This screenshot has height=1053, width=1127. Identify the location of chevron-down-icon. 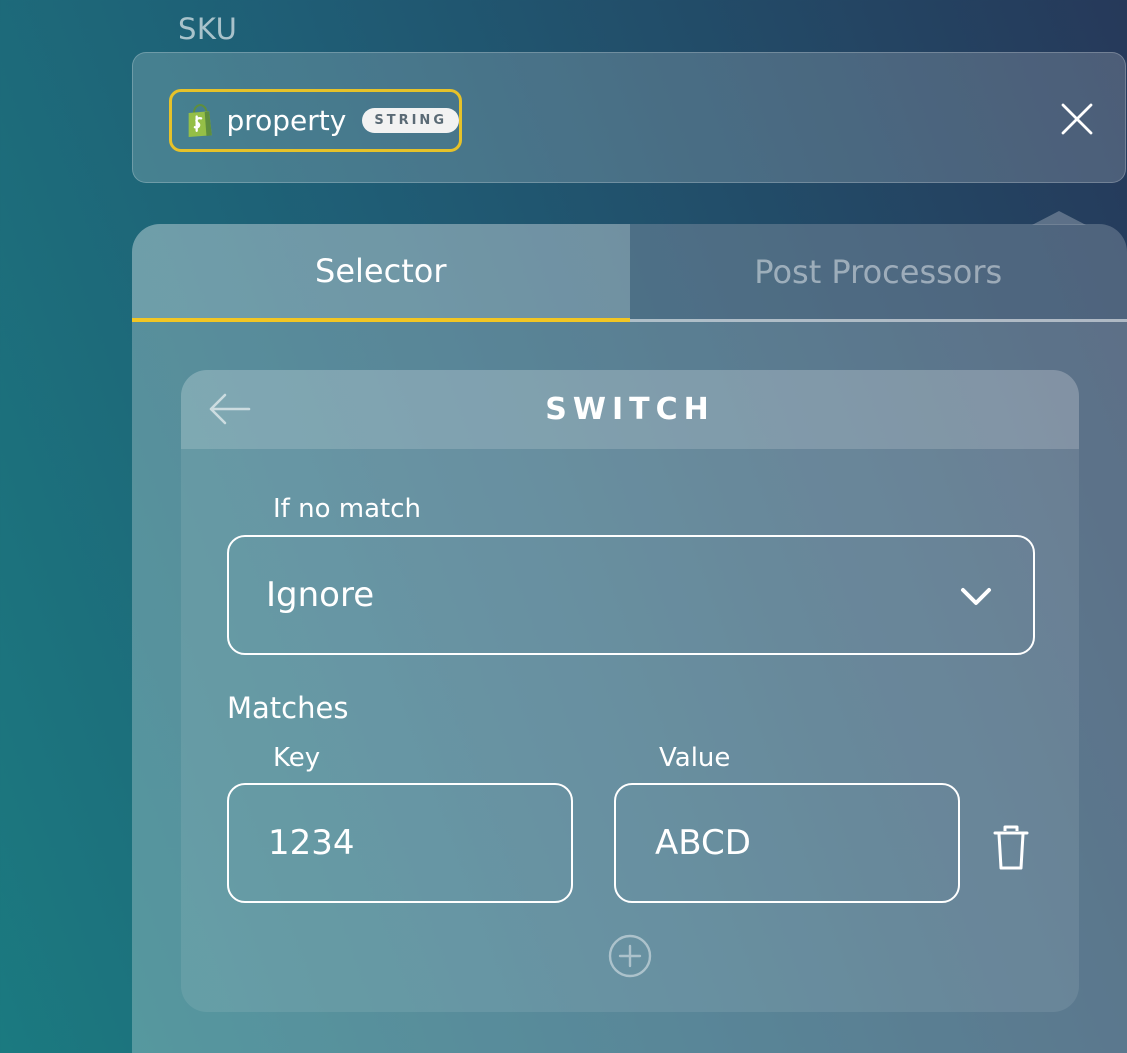
(976, 596).